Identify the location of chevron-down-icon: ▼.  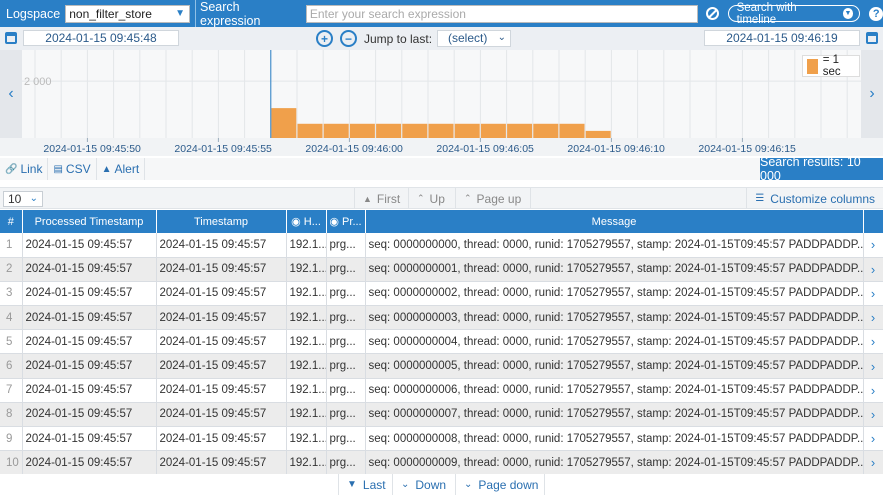
(180, 13).